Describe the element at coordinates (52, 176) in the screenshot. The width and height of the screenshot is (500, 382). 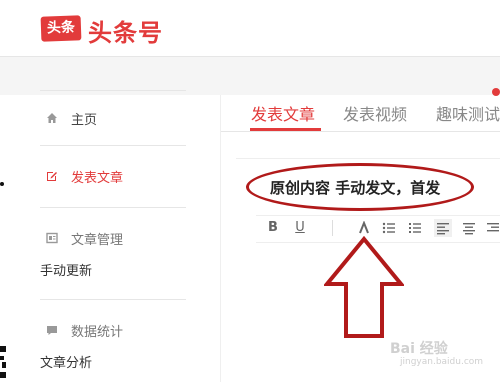
I see `edit-icon` at that location.